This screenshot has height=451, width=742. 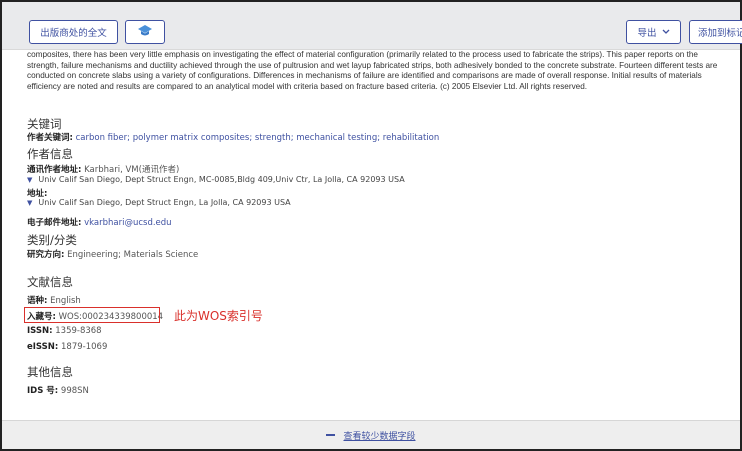 I want to click on eissn-row: eISSN: 1879-1069, so click(x=67, y=347).